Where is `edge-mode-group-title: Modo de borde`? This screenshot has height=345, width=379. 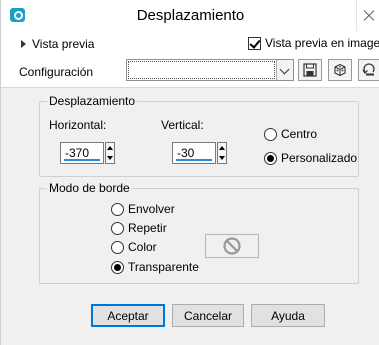
edge-mode-group-title: Modo de borde is located at coordinates (89, 188).